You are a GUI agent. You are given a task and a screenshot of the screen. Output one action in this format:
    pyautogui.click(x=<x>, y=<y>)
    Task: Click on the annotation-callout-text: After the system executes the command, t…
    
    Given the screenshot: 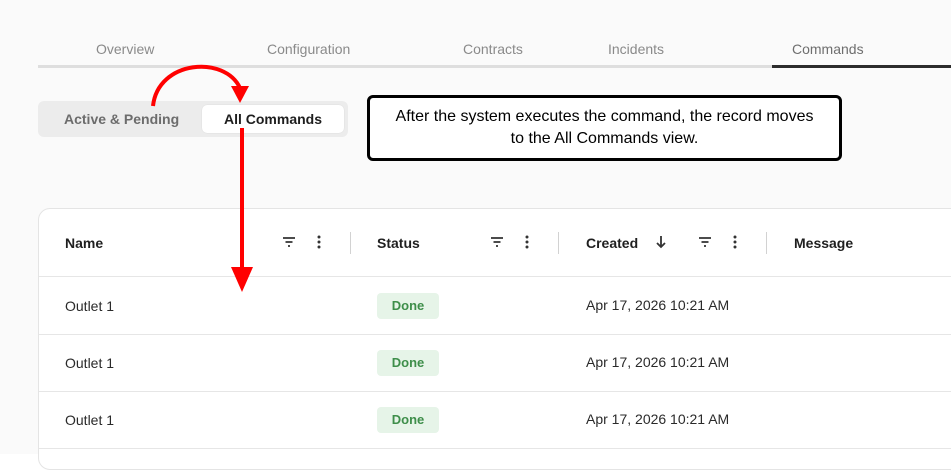 What is the action you would take?
    pyautogui.click(x=604, y=127)
    